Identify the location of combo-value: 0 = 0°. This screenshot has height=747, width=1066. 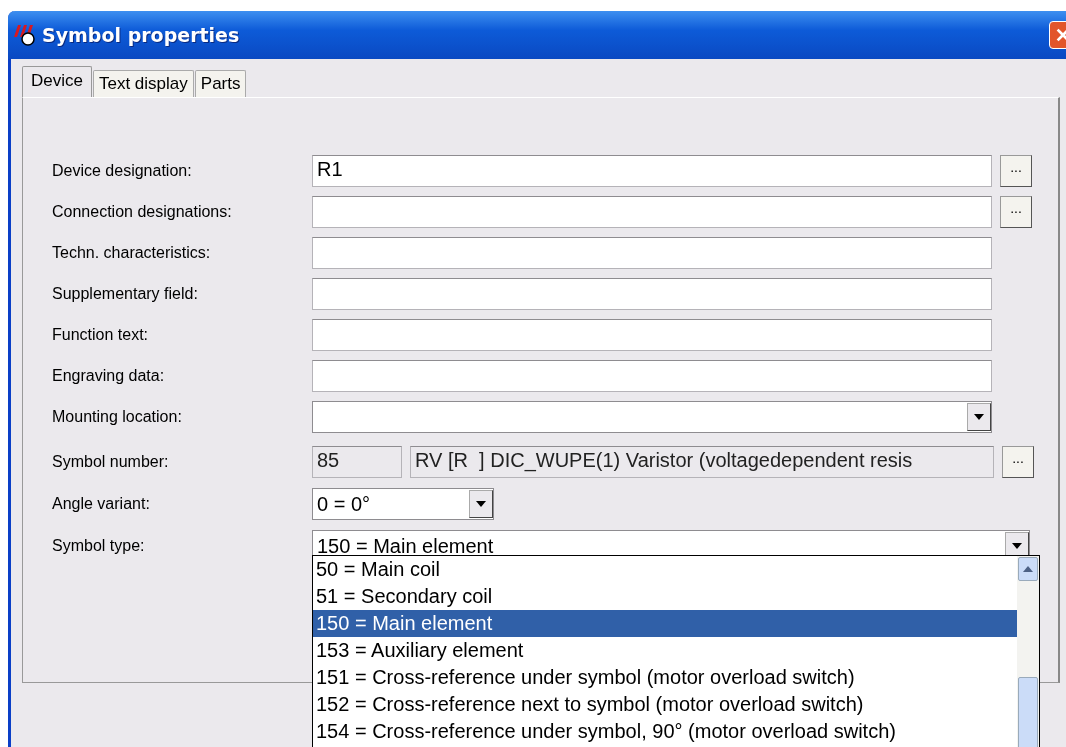
(344, 504).